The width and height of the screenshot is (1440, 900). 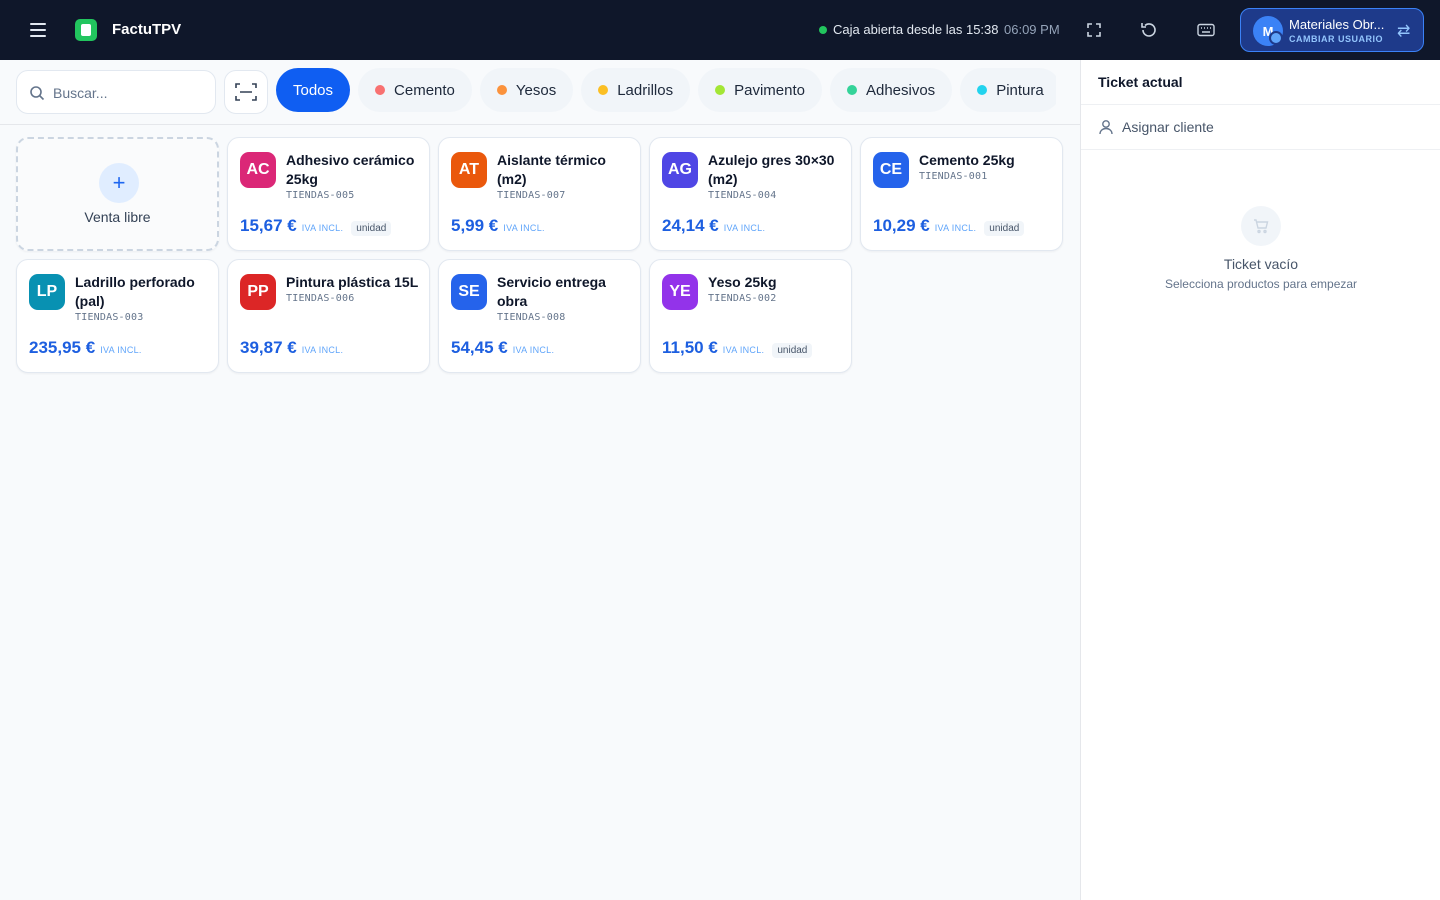 What do you see at coordinates (901, 225) in the screenshot?
I see `product-price: 10,29 €` at bounding box center [901, 225].